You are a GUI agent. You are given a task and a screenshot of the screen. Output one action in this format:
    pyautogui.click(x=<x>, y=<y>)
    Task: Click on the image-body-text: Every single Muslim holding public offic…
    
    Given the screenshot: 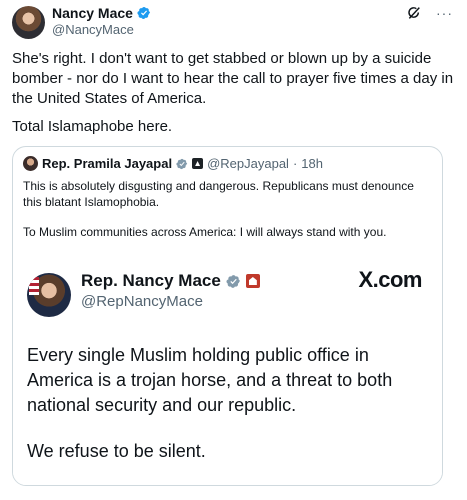 What is the action you would take?
    pyautogui.click(x=210, y=380)
    